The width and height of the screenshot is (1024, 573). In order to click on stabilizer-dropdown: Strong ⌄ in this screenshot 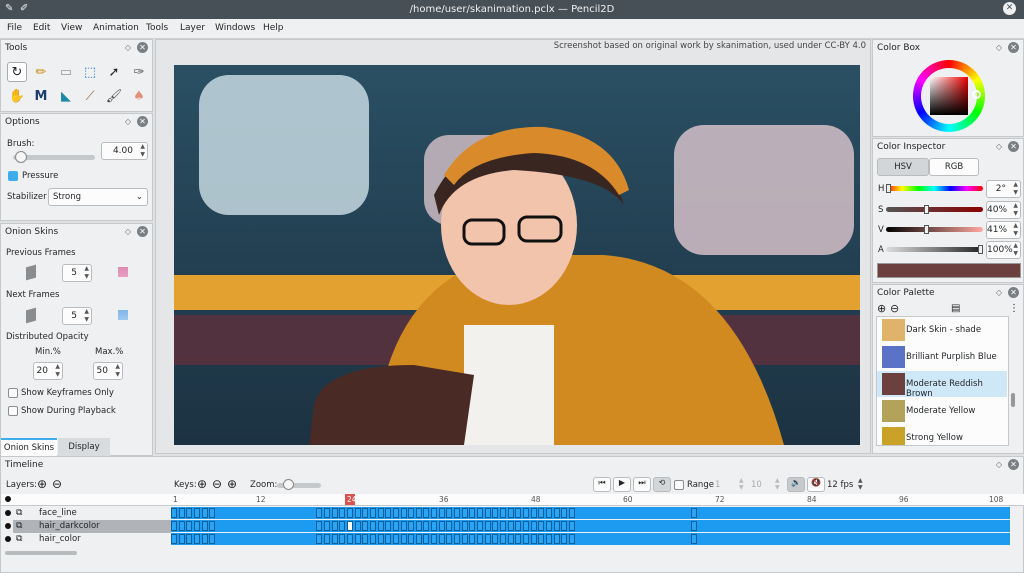, I will do `click(98, 197)`.